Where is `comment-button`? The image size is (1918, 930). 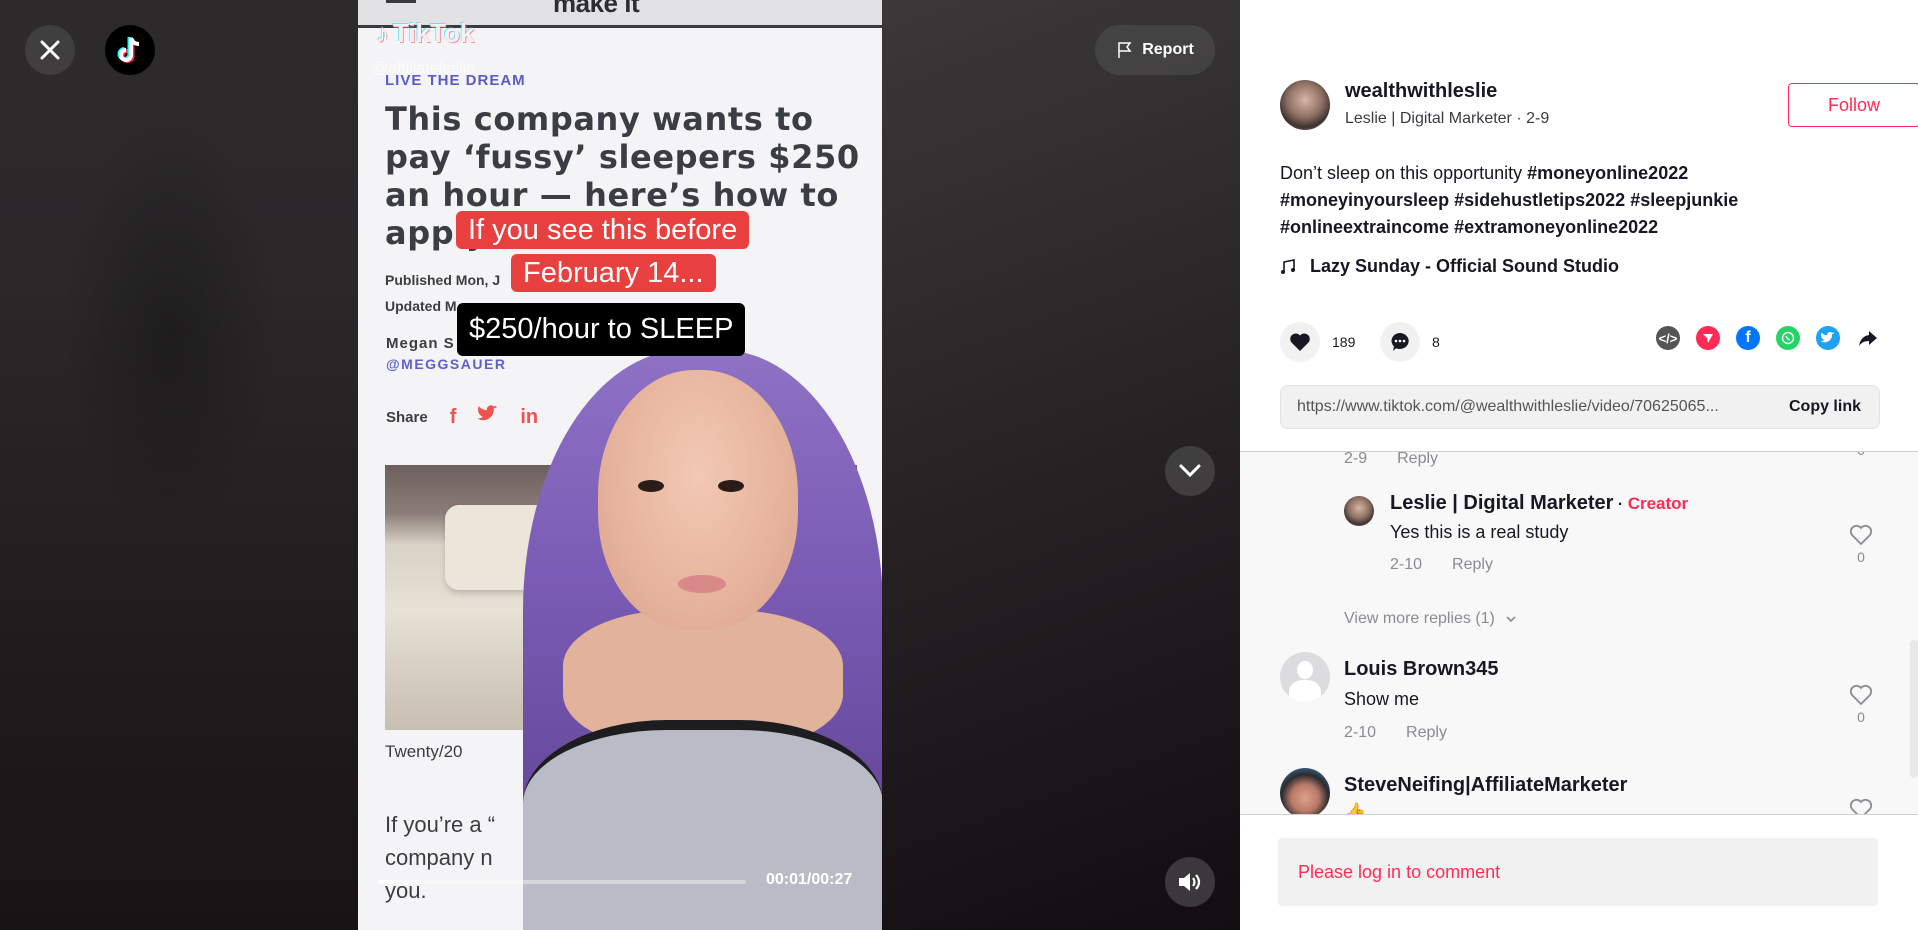 comment-button is located at coordinates (1400, 342).